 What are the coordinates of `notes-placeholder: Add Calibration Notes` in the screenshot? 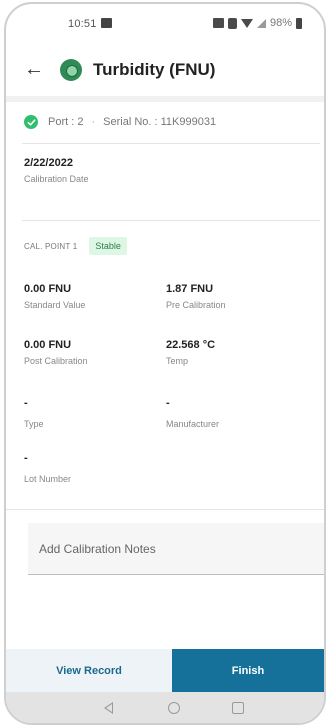 It's located at (97, 548).